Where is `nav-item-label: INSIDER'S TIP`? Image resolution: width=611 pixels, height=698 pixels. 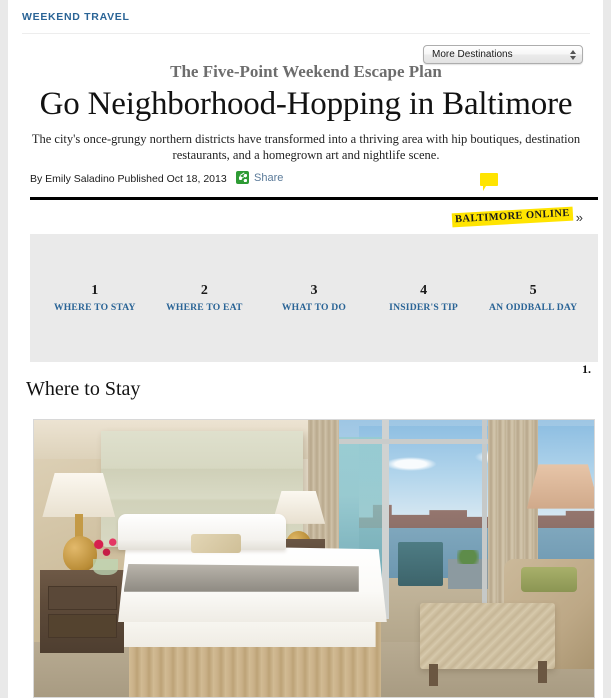 nav-item-label: INSIDER'S TIP is located at coordinates (423, 307).